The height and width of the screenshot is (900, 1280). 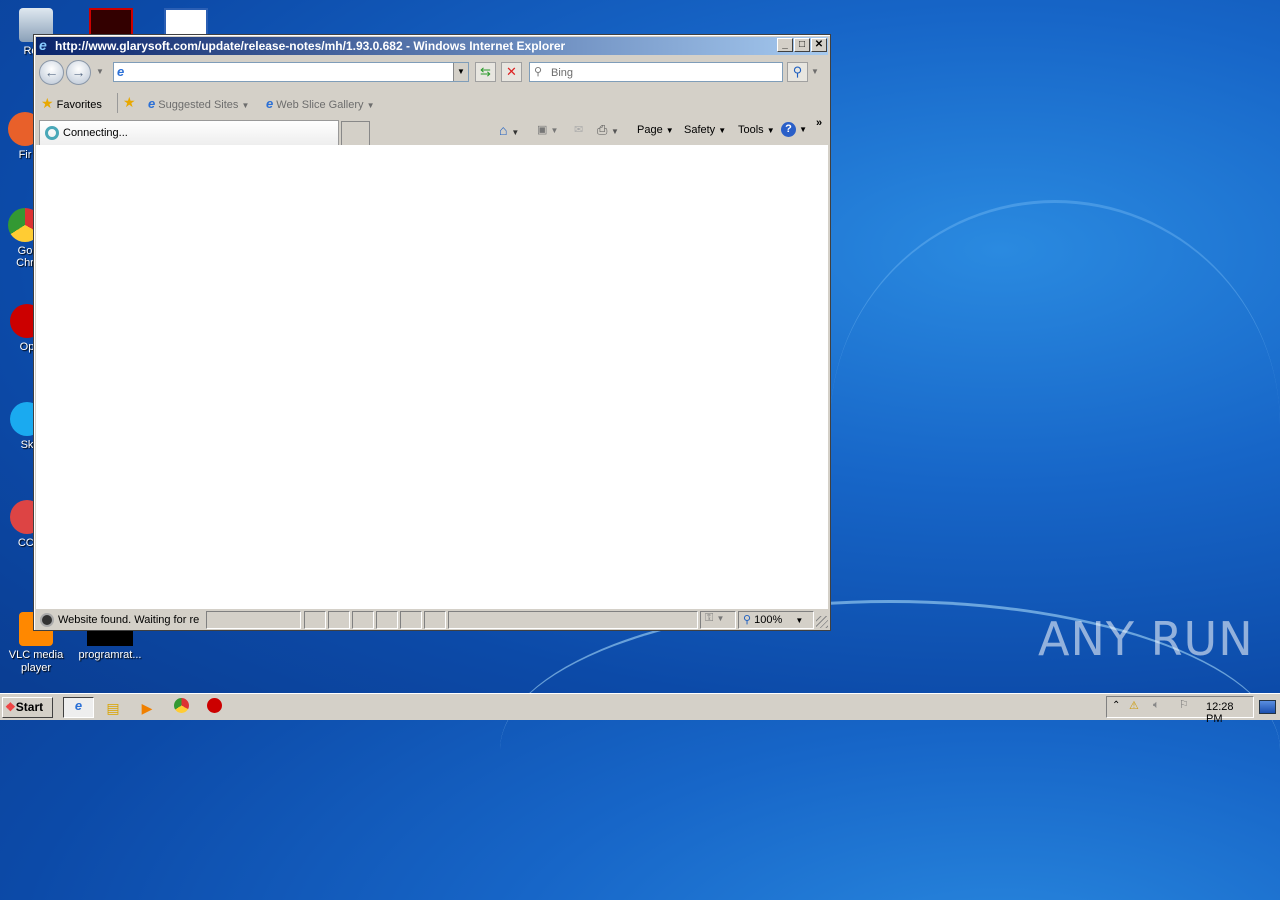 I want to click on protected-mode-button: ⚿ ▼, so click(x=718, y=620).